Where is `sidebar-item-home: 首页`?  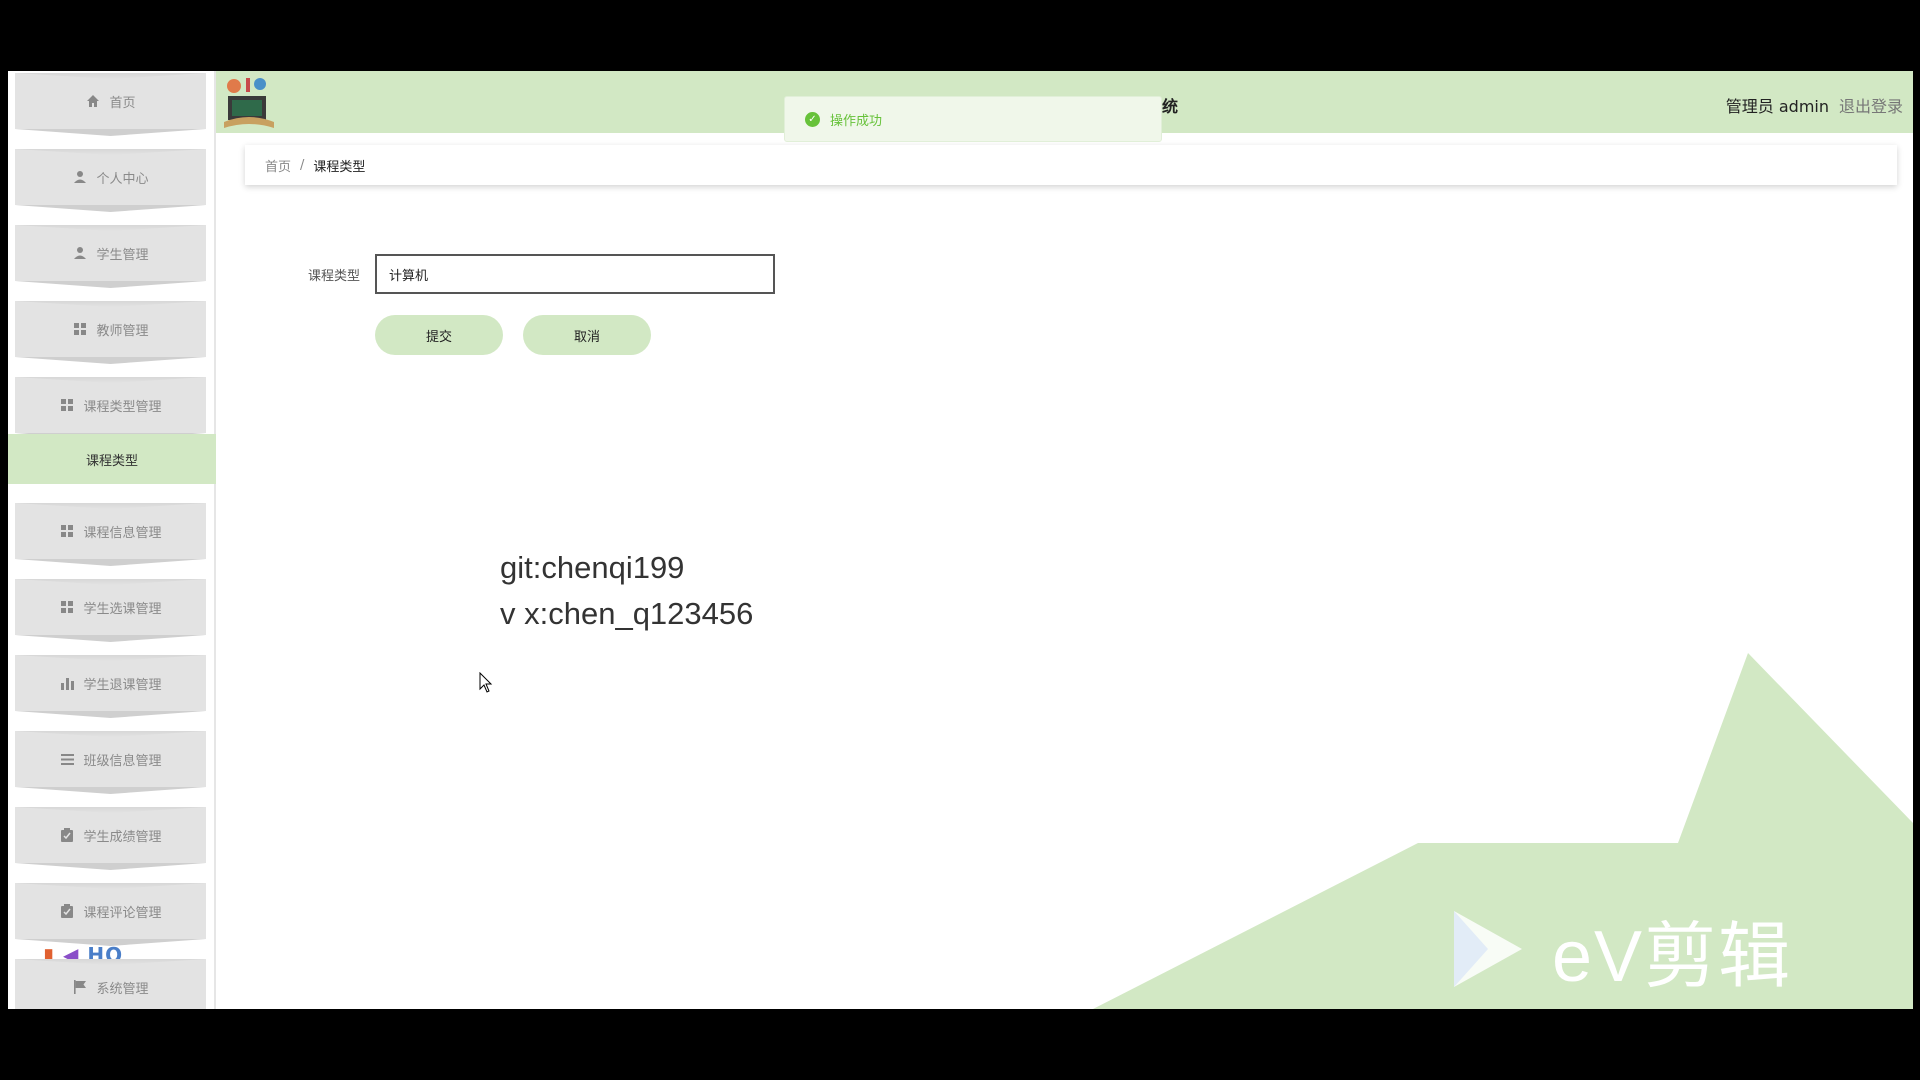 sidebar-item-home: 首页 is located at coordinates (110, 101).